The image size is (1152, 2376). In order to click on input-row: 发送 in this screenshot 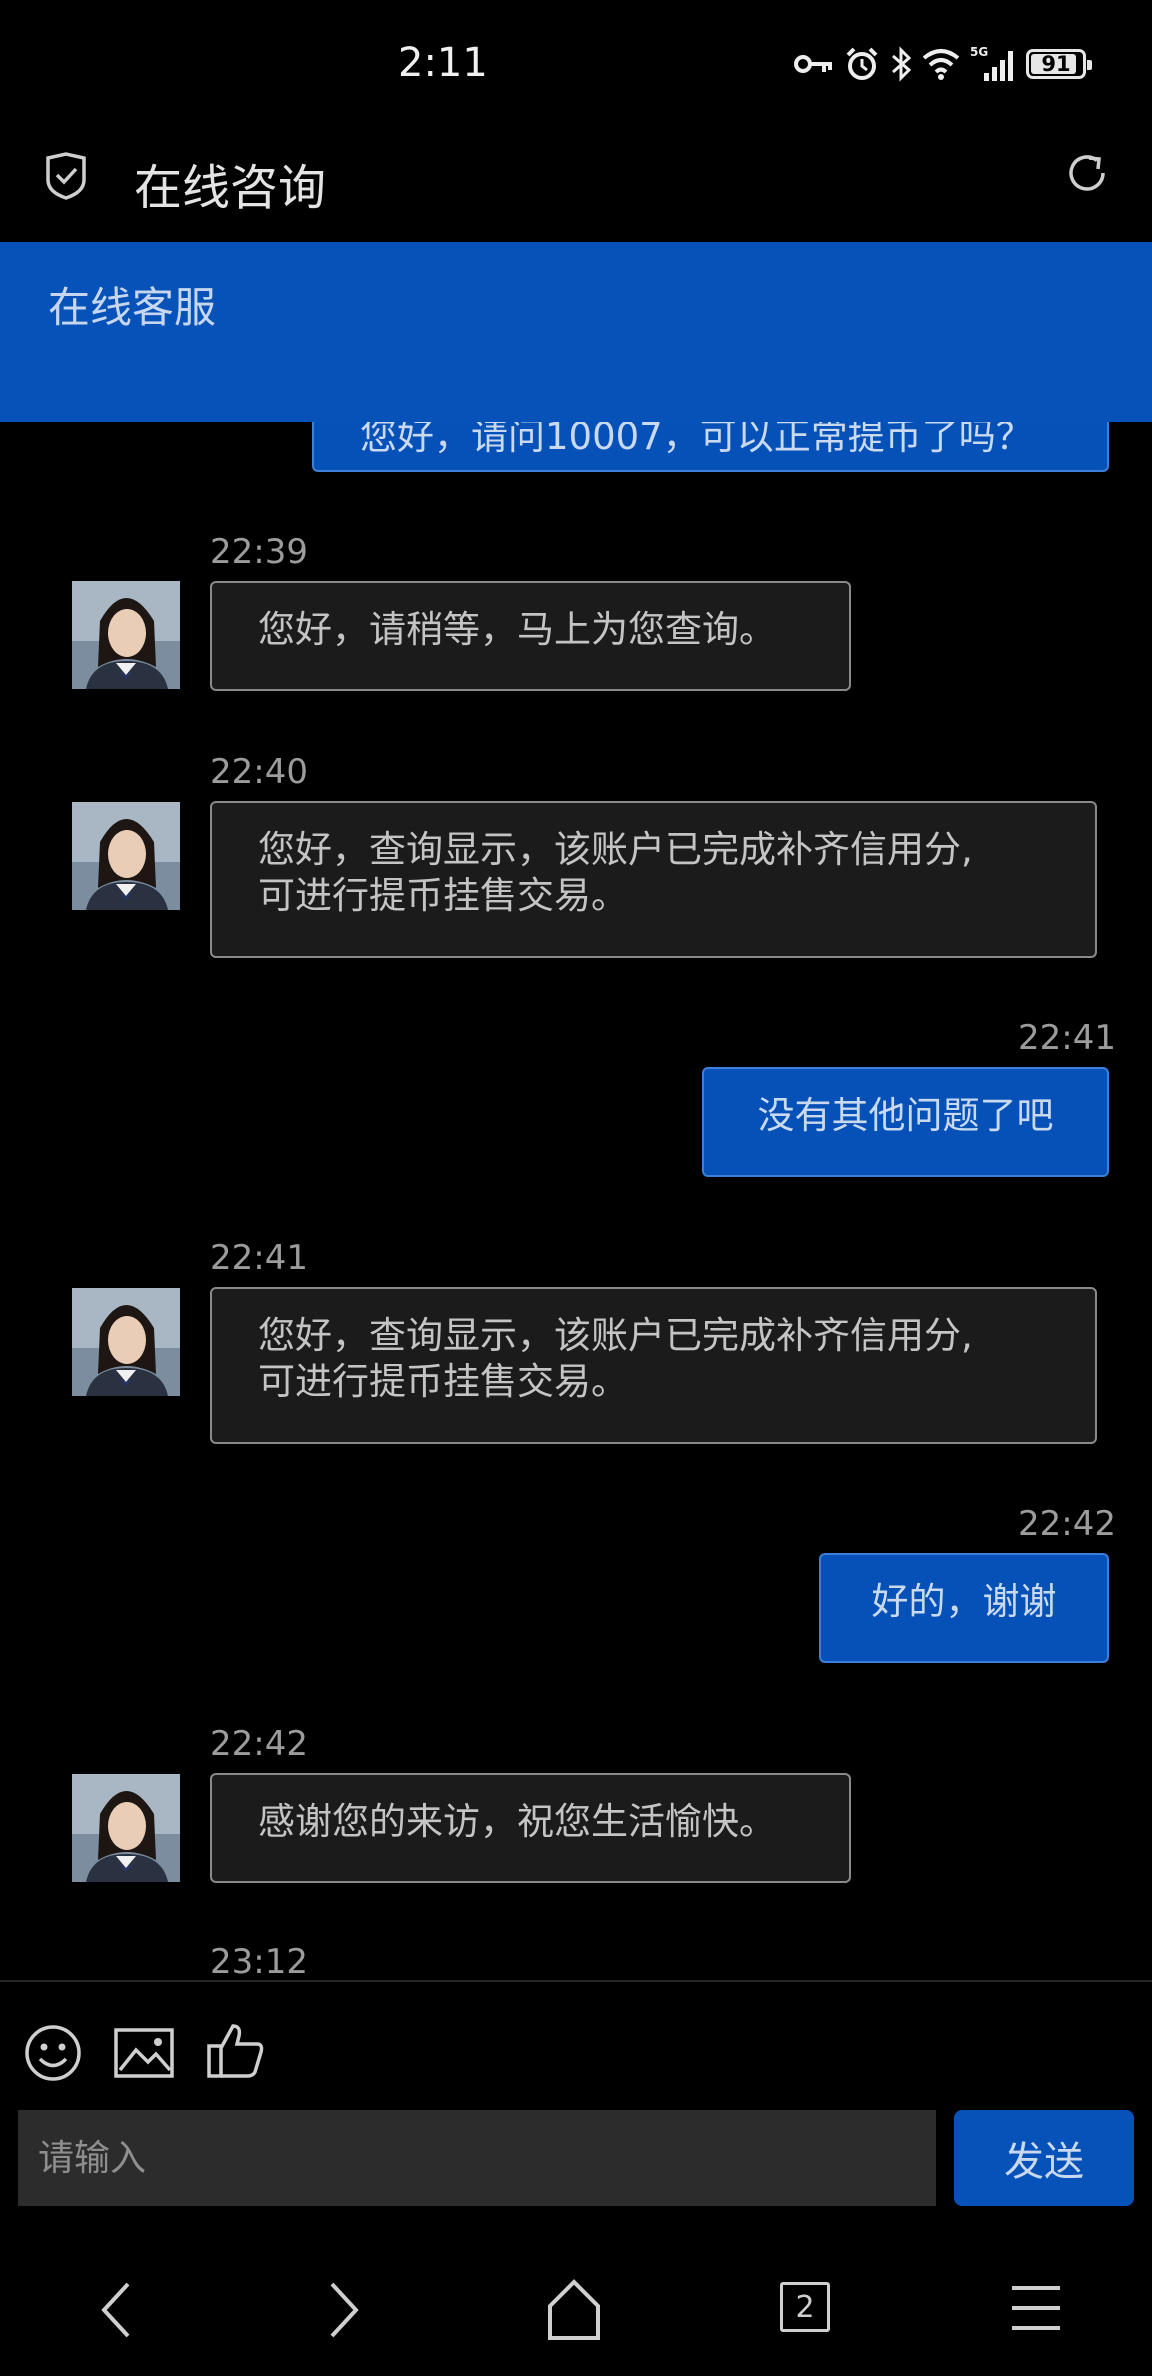, I will do `click(576, 2155)`.